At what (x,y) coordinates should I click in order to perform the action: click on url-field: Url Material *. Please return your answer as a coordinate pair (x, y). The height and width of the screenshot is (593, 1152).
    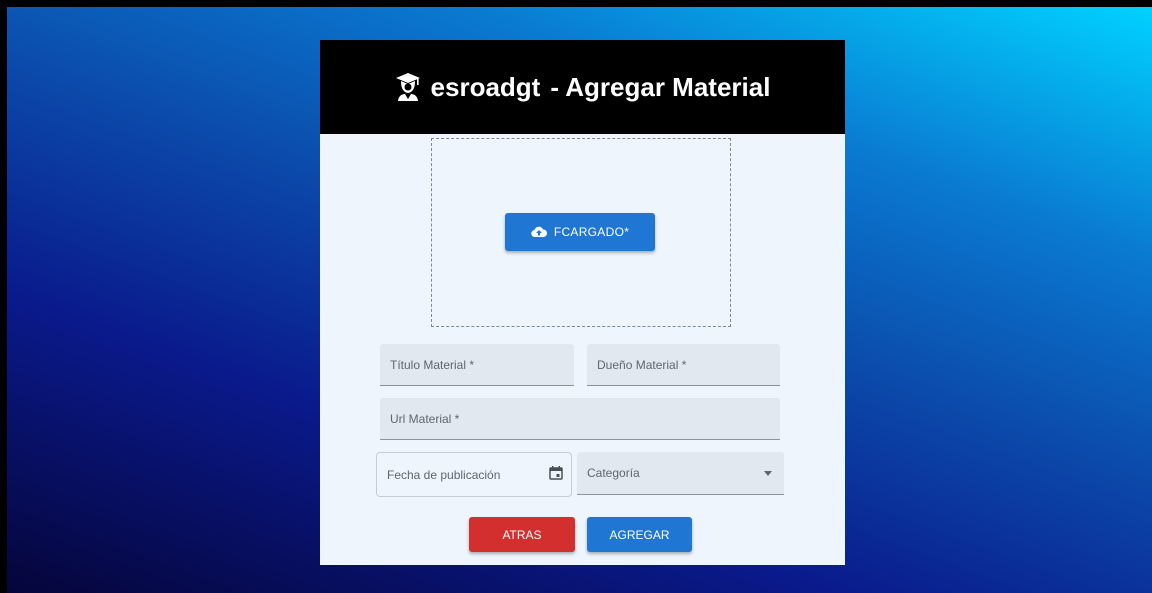
    Looking at the image, I should click on (580, 419).